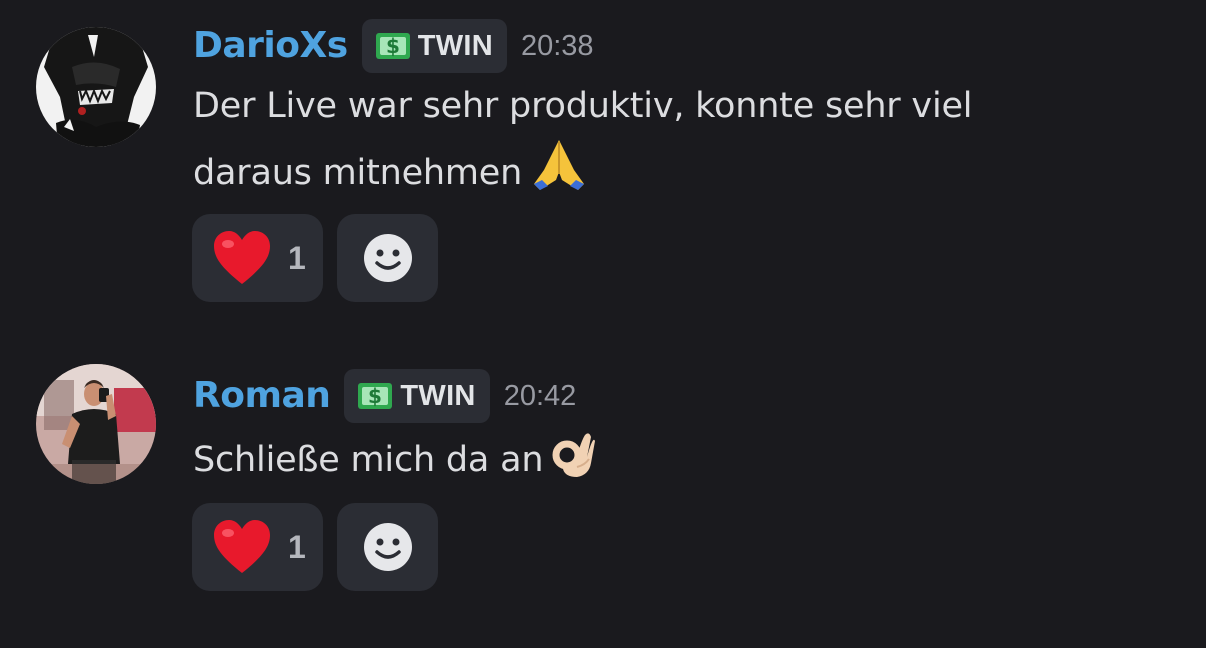 This screenshot has width=1206, height=648. I want to click on username: Roman, so click(262, 396).